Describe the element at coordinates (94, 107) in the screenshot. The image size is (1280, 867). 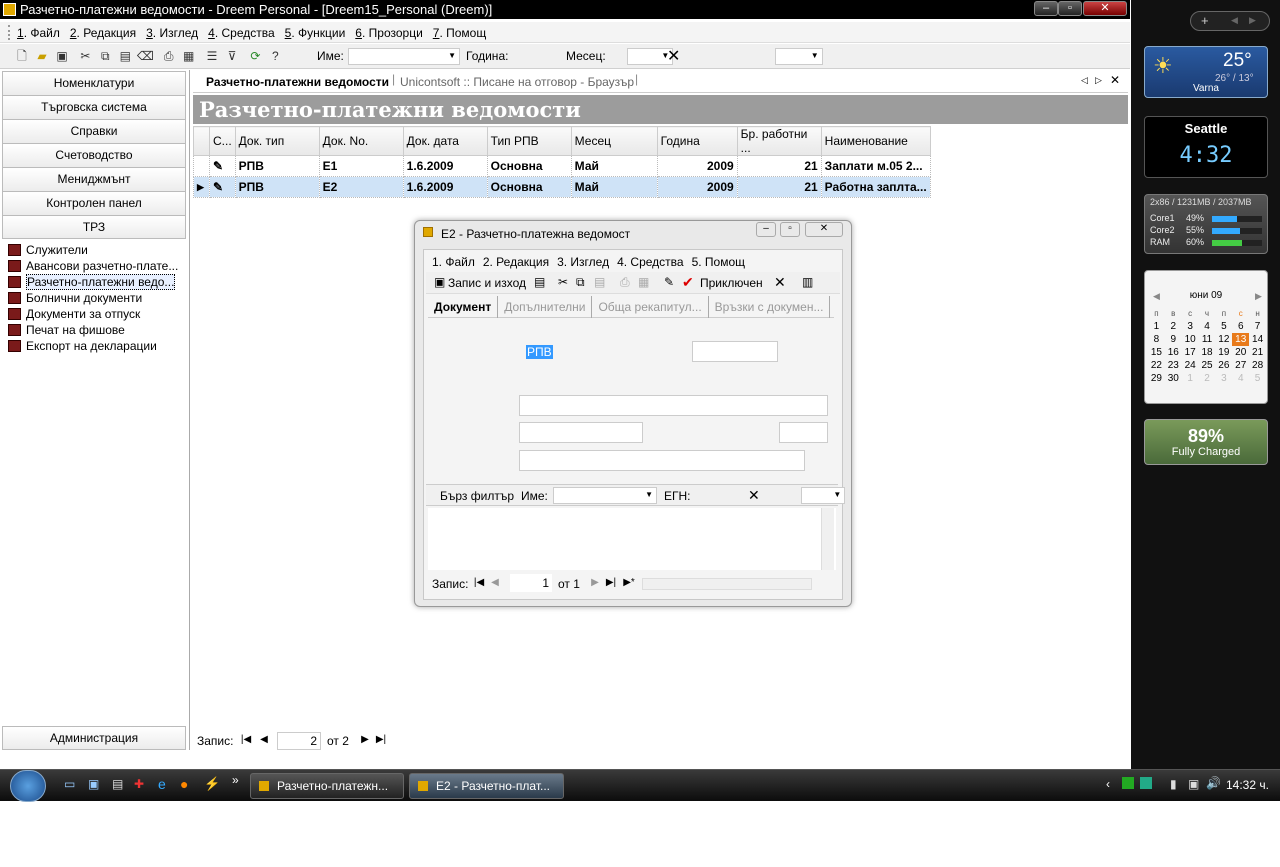
I see `nav-button-1: Търговска система` at that location.